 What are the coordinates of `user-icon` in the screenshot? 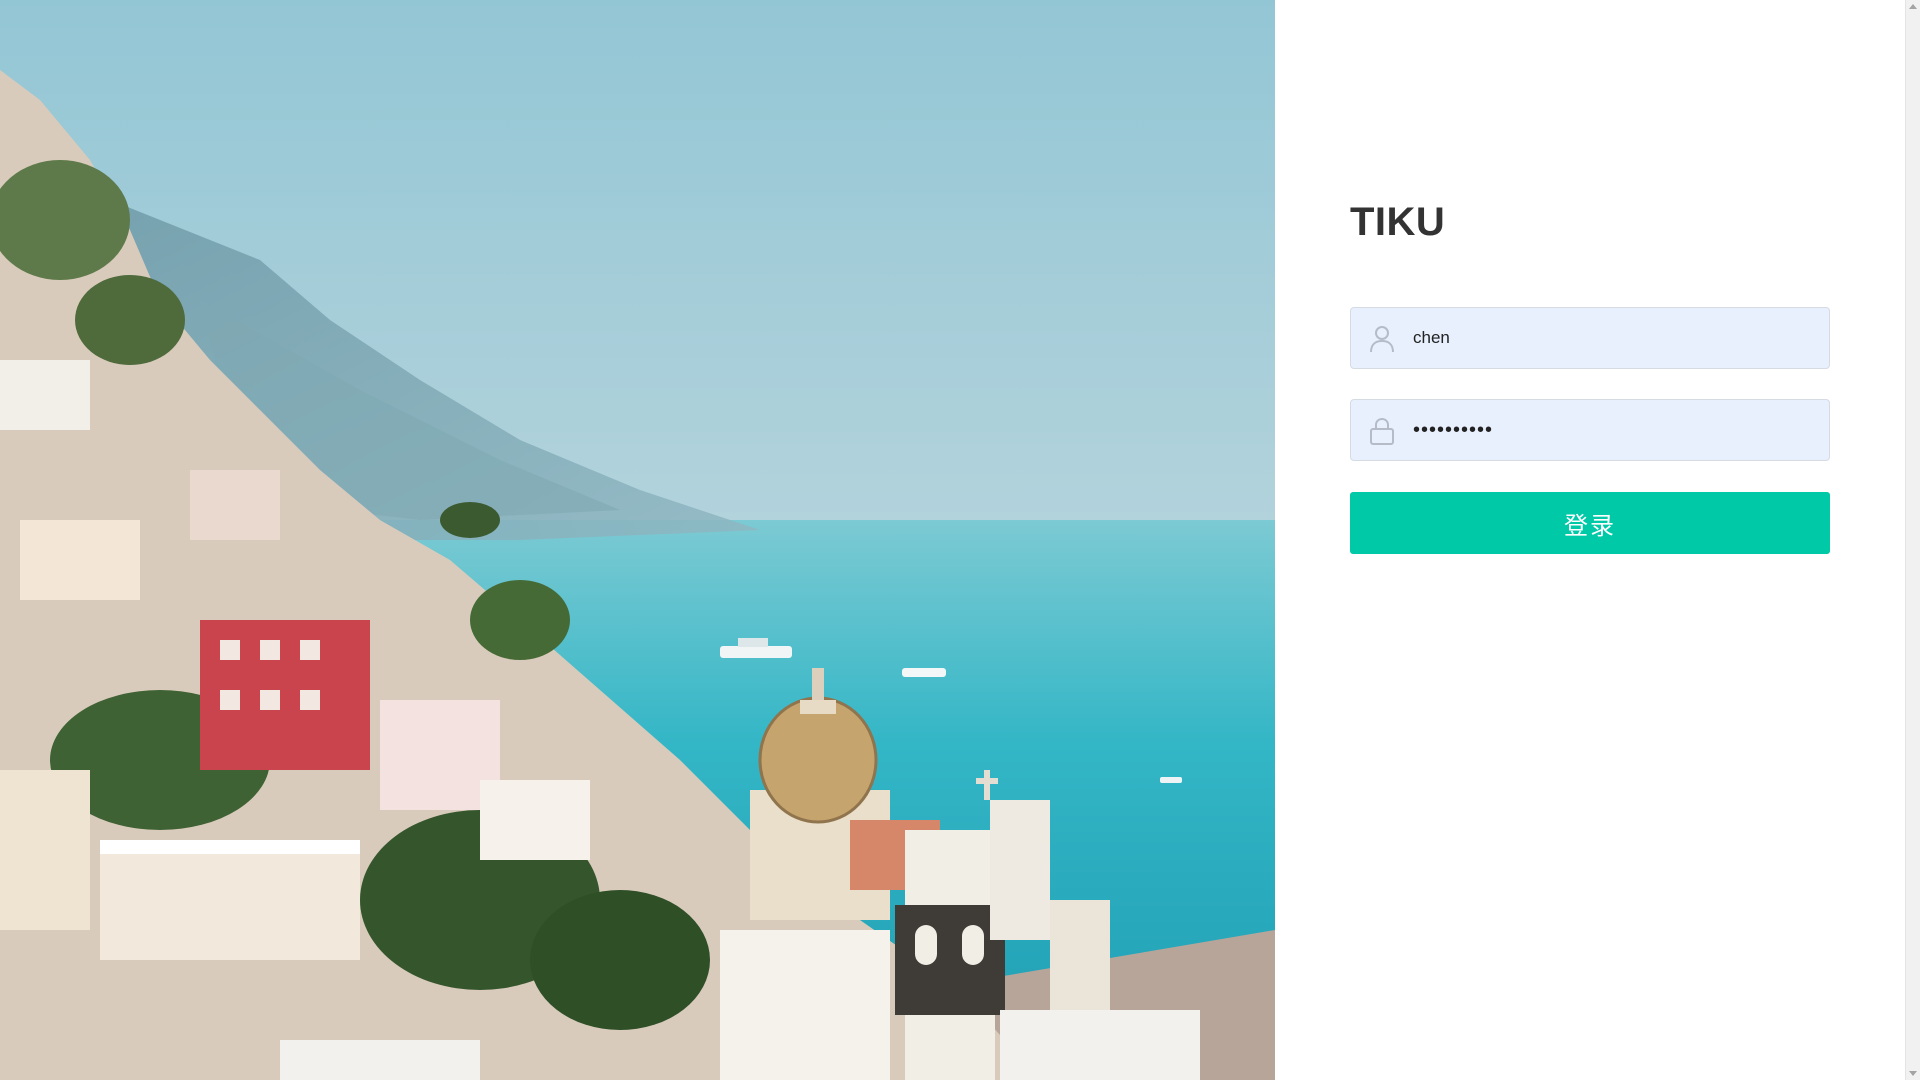 It's located at (1382, 339).